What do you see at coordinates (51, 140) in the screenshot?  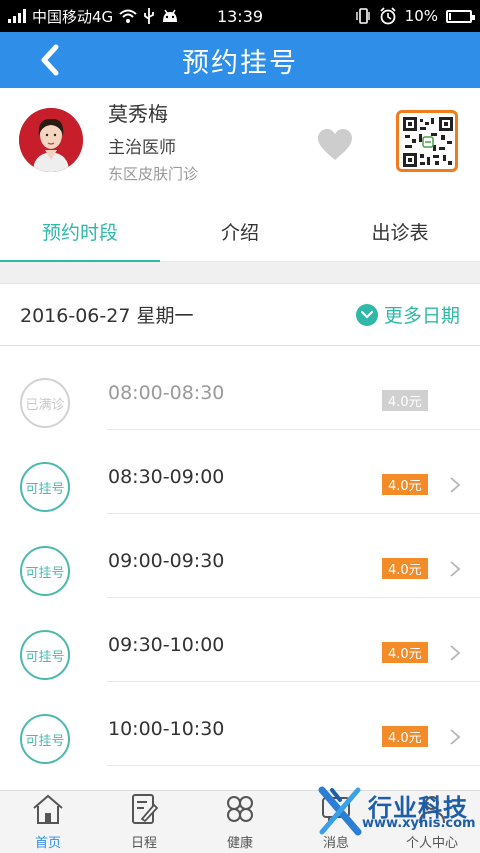 I see `doctor-avatar` at bounding box center [51, 140].